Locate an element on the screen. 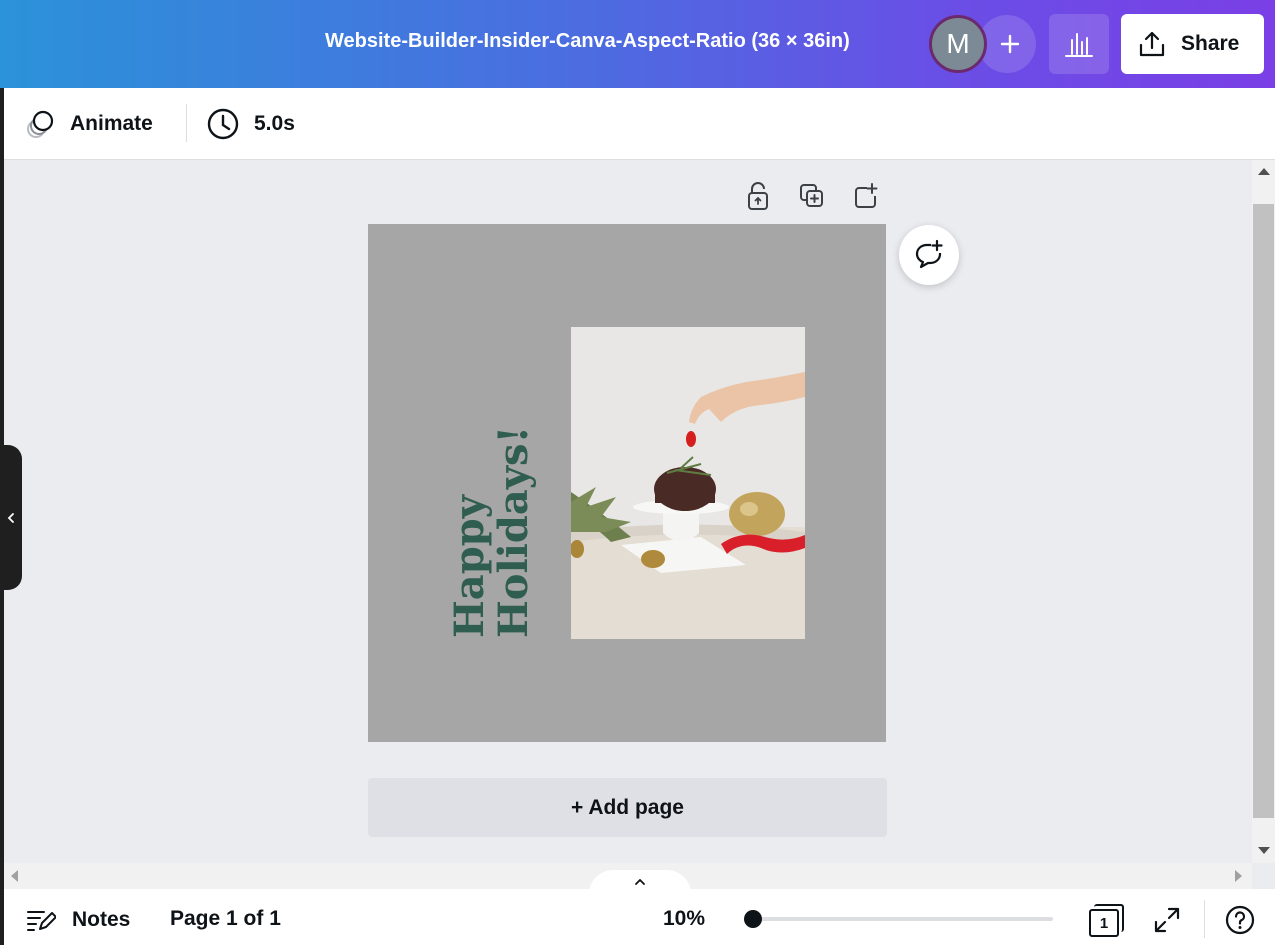 The height and width of the screenshot is (945, 1275). plus-icon is located at coordinates (1010, 44).